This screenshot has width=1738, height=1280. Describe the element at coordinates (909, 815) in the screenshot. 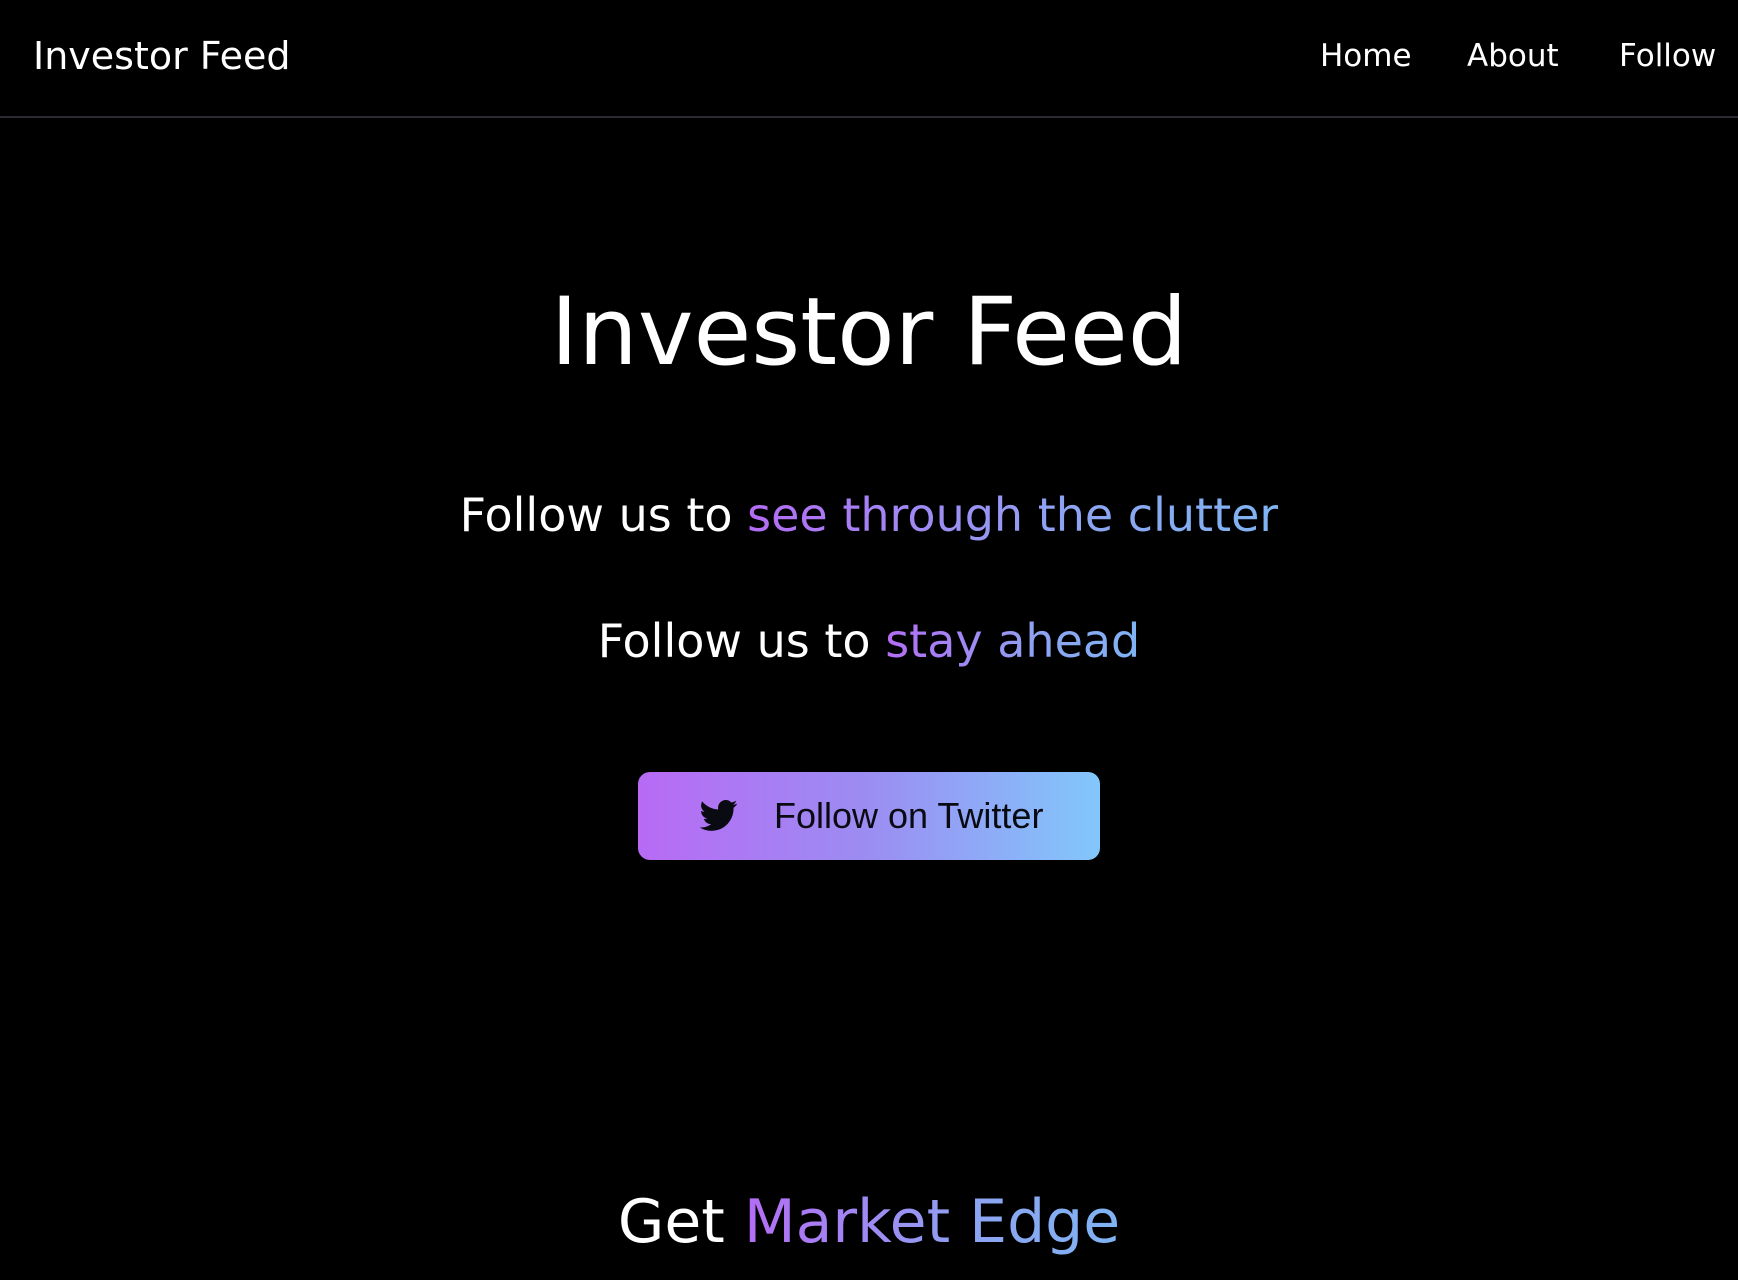

I see `follow-on-twitter-label: Follow on Twitter` at that location.